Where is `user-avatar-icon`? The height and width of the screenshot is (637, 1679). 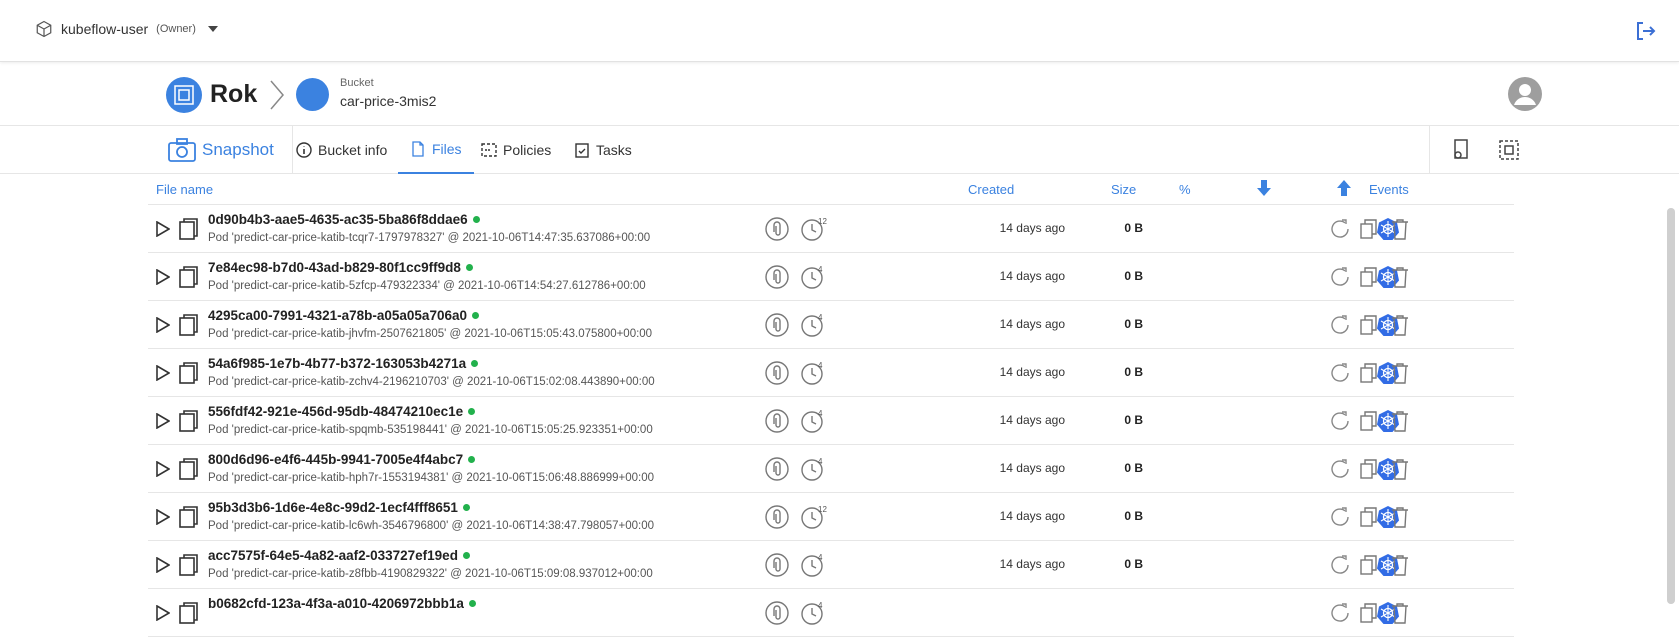
user-avatar-icon is located at coordinates (1525, 94).